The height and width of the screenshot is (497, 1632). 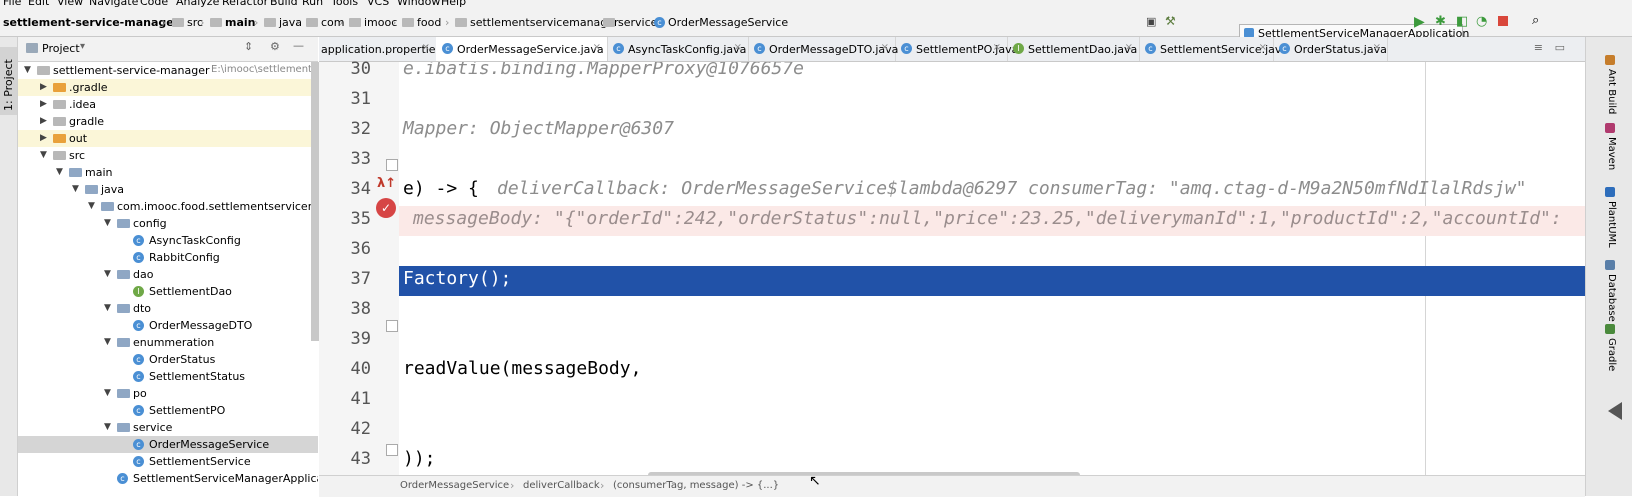 I want to click on status-breadcrumb-item: deliverCallback, so click(x=561, y=485).